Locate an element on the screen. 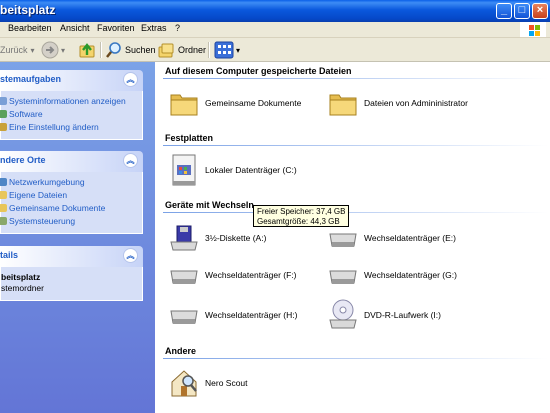  item-removable-f: Wechseldatenträger (F:) is located at coordinates (233, 275).